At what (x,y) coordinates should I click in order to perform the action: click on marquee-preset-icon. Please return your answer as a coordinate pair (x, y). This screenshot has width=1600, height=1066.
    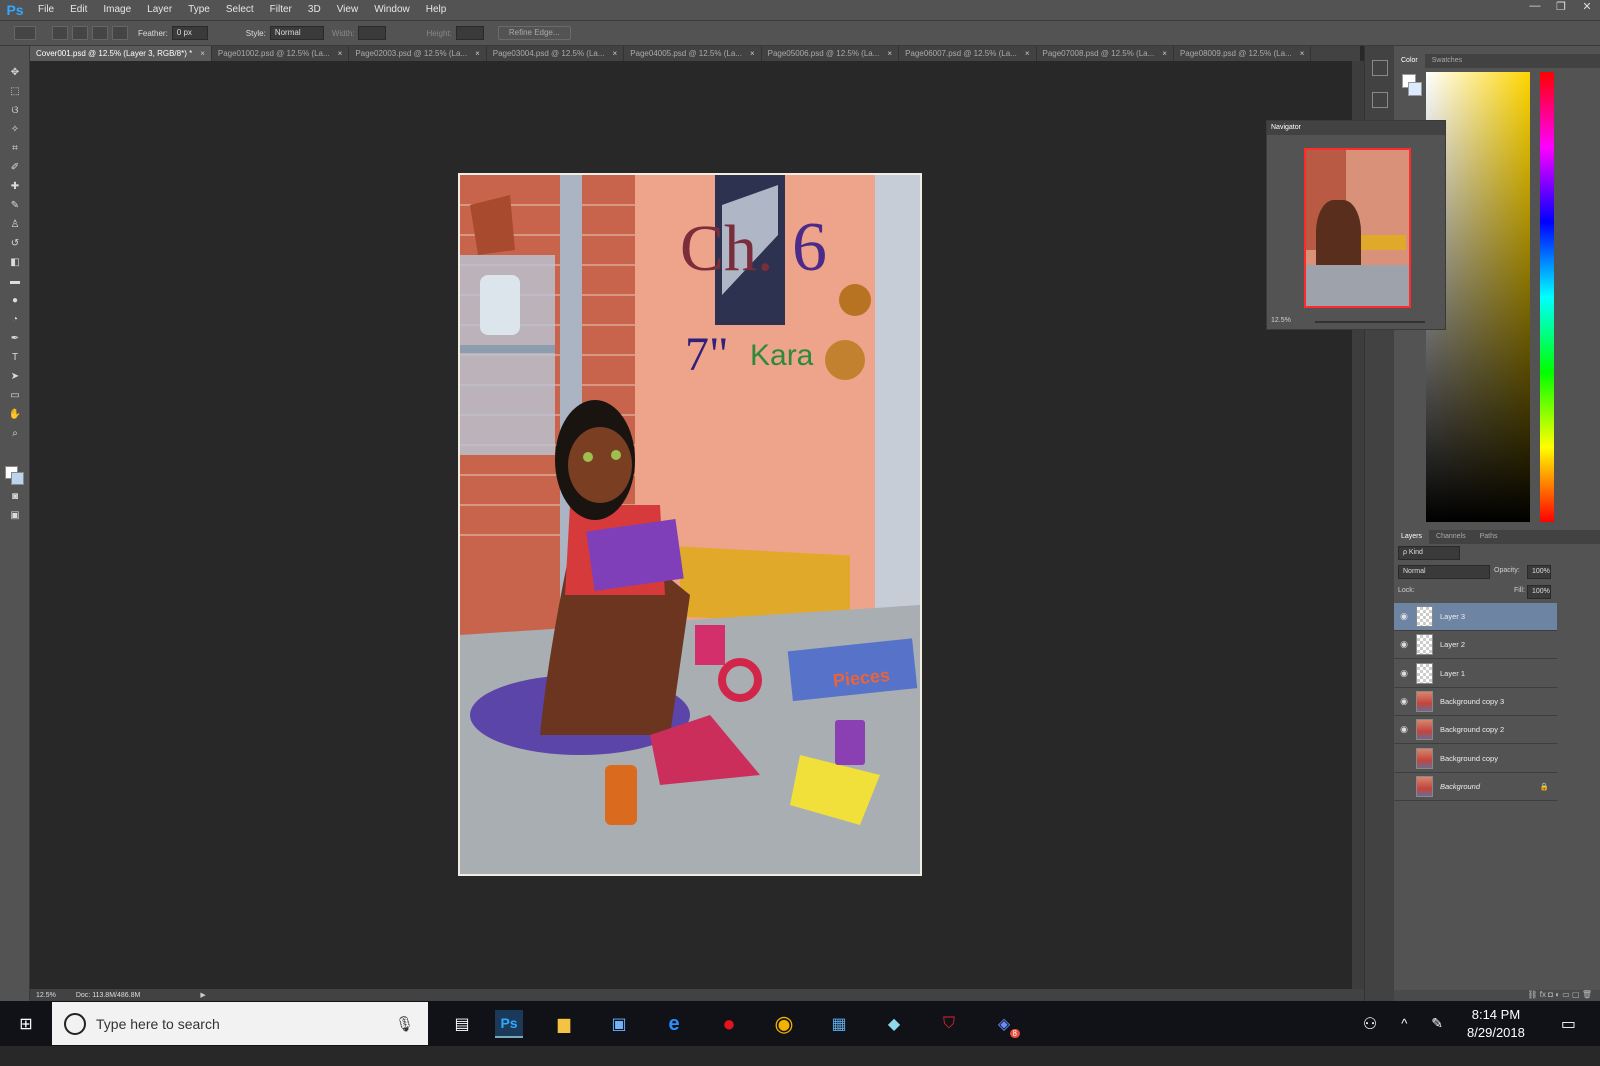
    Looking at the image, I should click on (25, 33).